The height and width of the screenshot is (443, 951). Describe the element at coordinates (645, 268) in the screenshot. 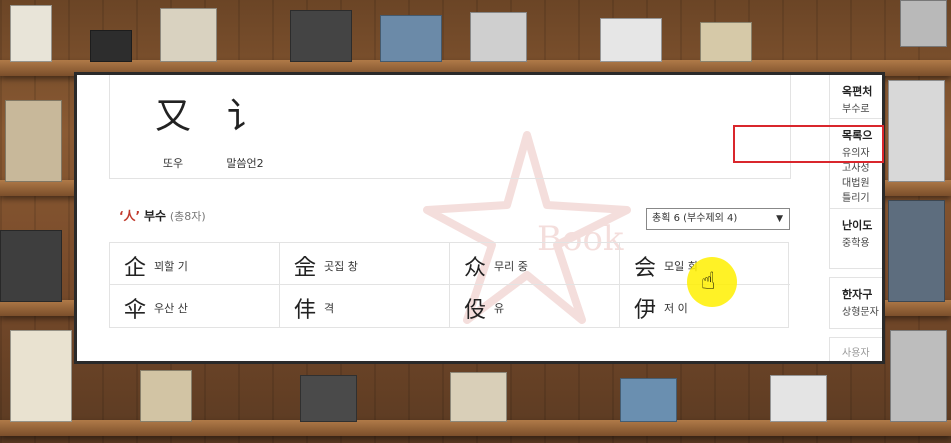

I see `character-glyph: 会` at that location.